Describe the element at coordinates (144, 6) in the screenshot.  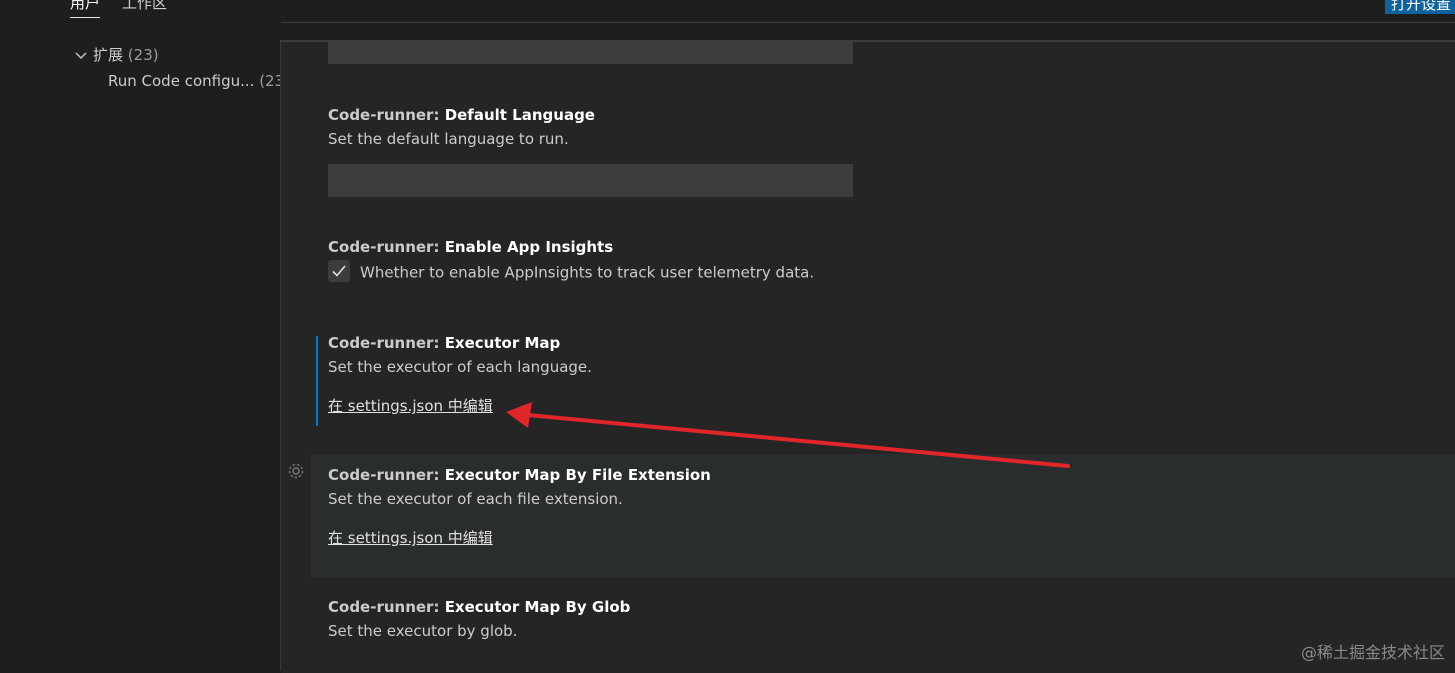
I see `tab-workspace: 工作区` at that location.